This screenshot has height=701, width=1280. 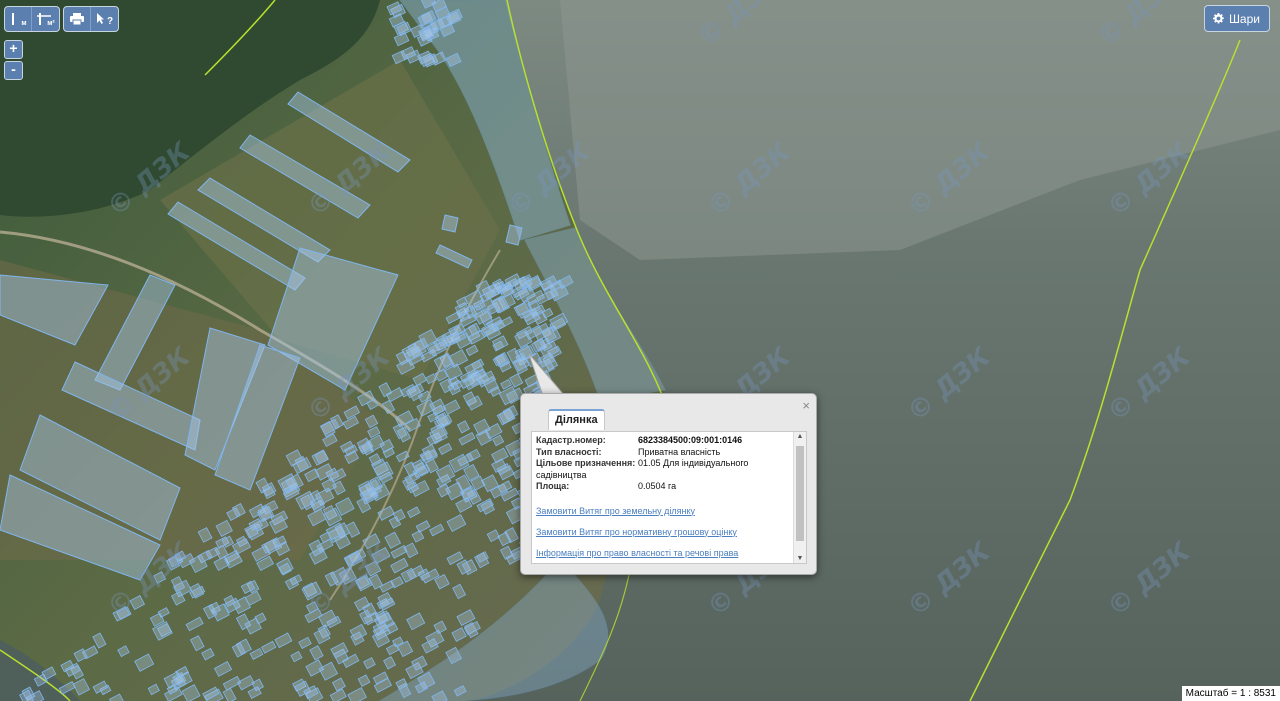 I want to click on scrollbar-thumb, so click(x=800, y=493).